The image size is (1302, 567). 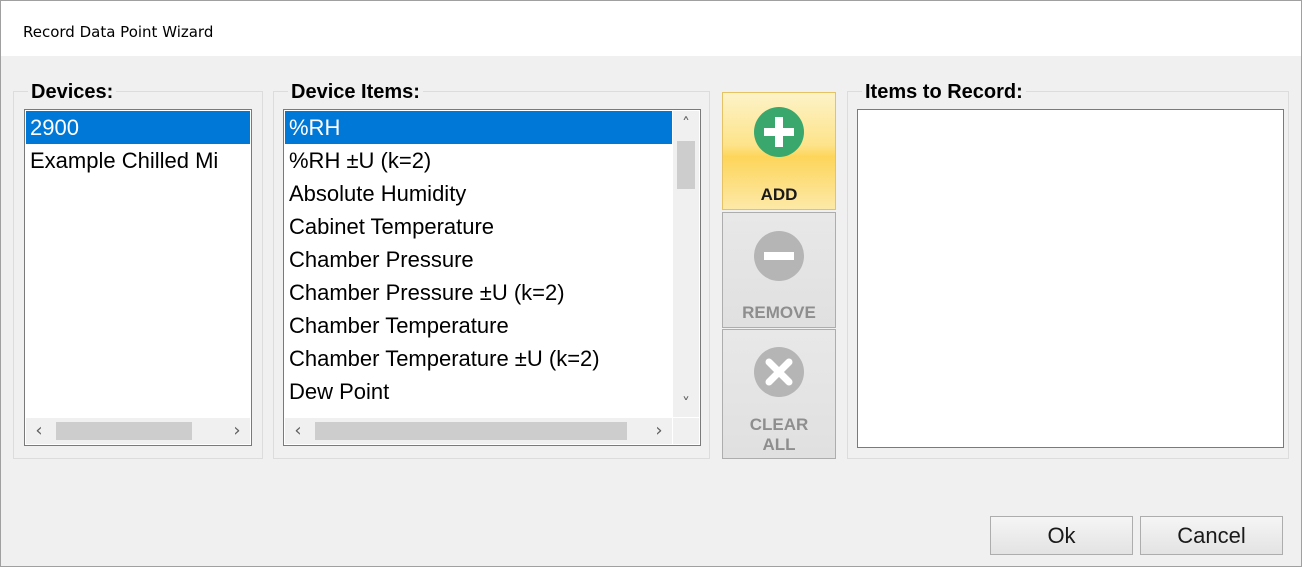 I want to click on list-item-rh-uncertainty: %RH ±U (k=2), so click(x=478, y=160).